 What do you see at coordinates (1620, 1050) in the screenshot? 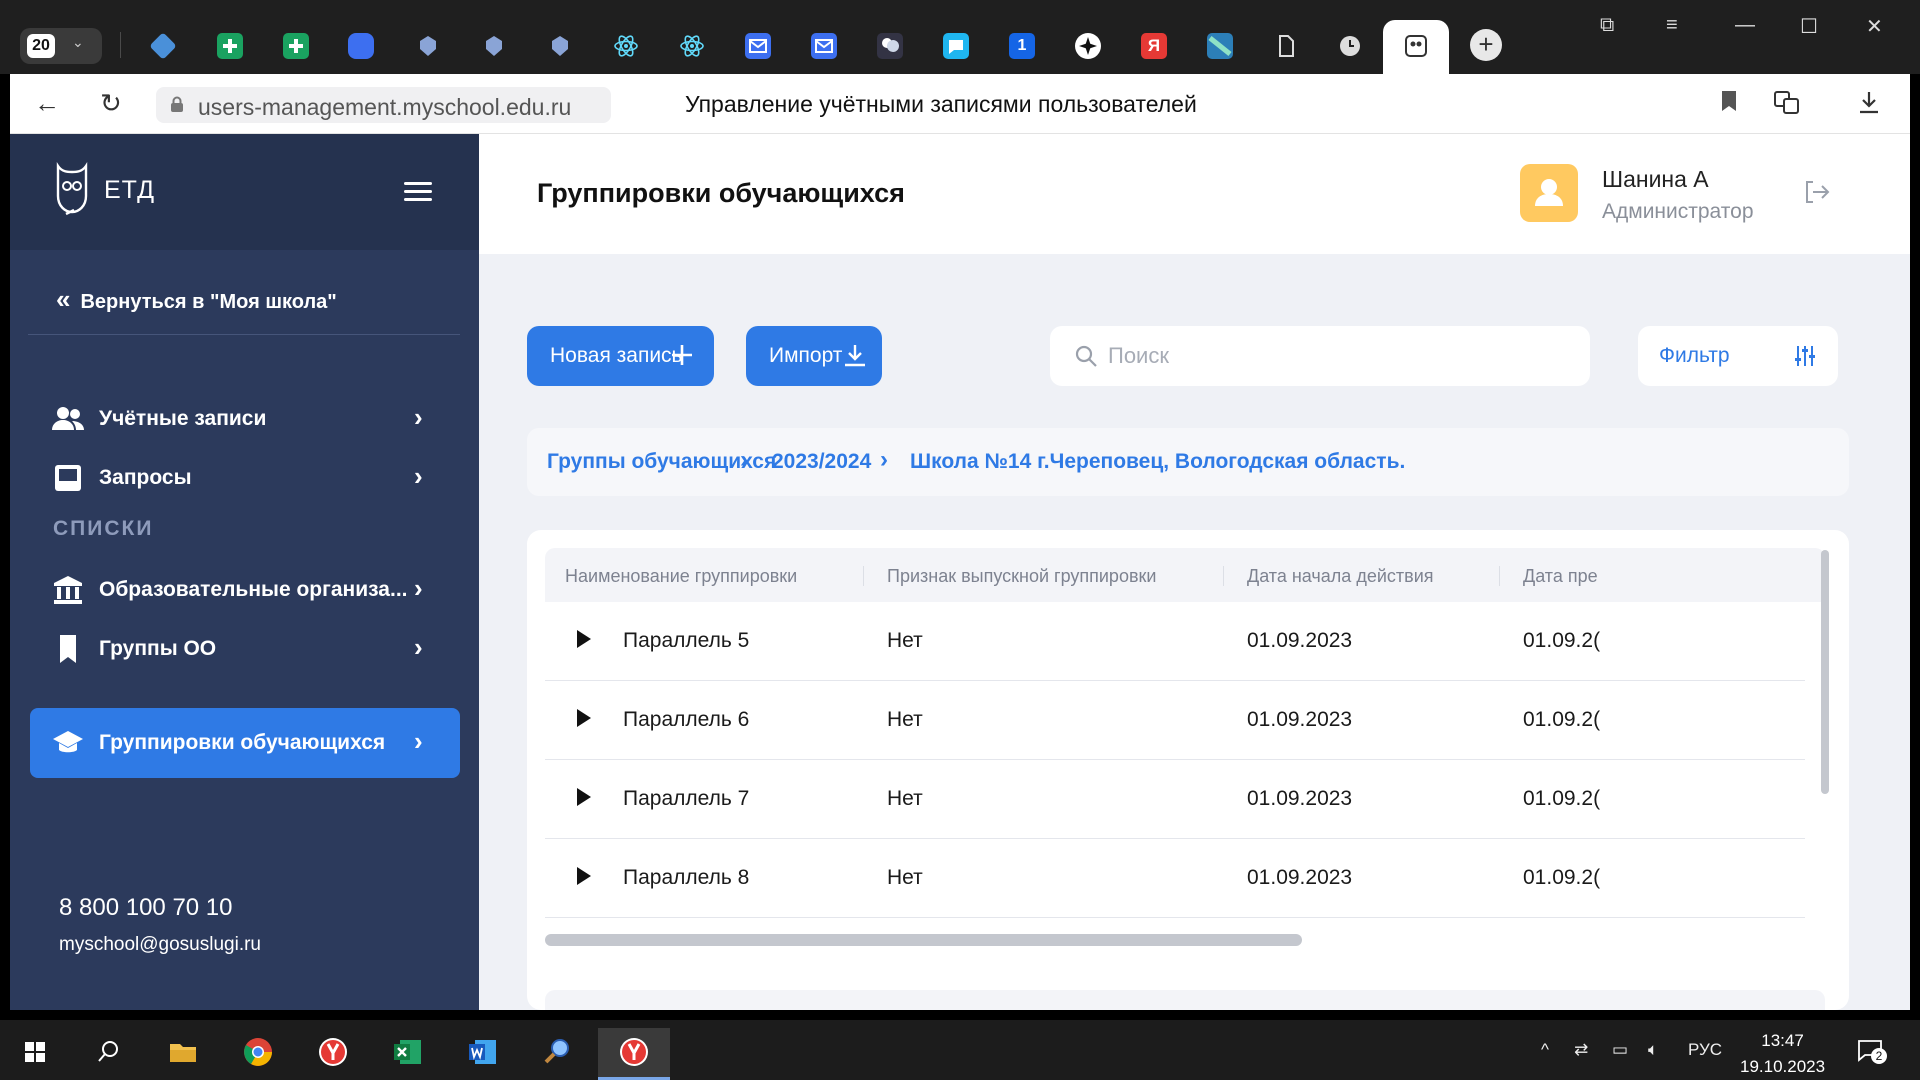
I see `display-icon: ▭` at bounding box center [1620, 1050].